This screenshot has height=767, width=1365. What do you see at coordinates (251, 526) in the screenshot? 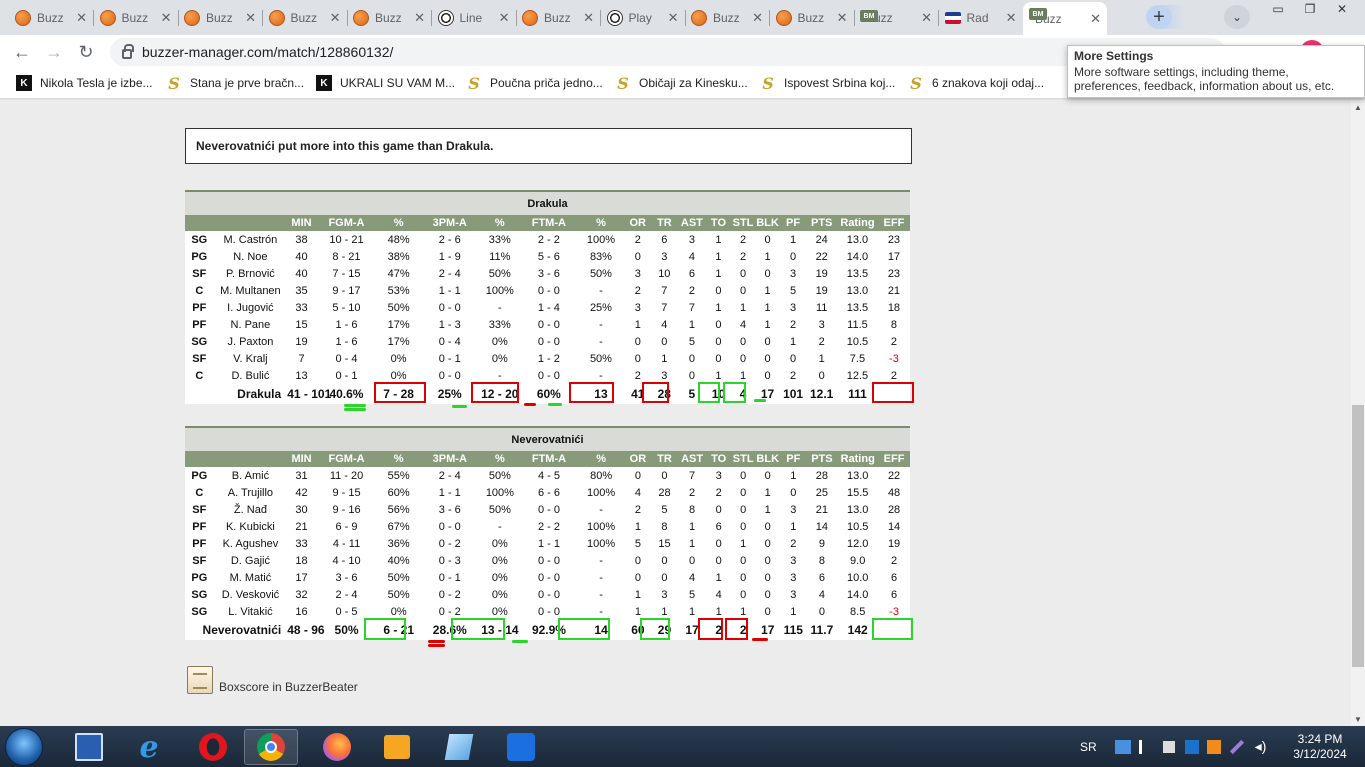
I see `player-name-cell: K. Kubicki` at bounding box center [251, 526].